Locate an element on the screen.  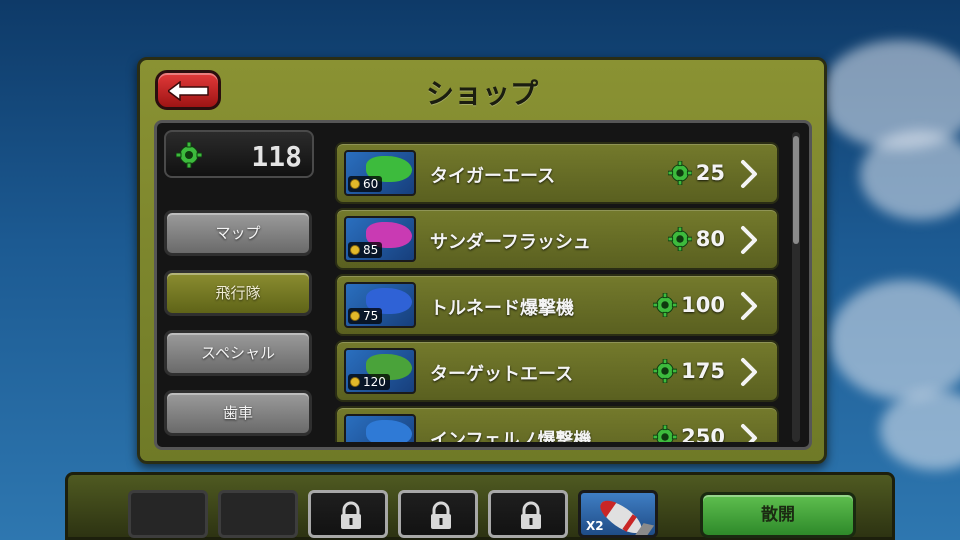
scrollbar-thumb is located at coordinates (796, 190).